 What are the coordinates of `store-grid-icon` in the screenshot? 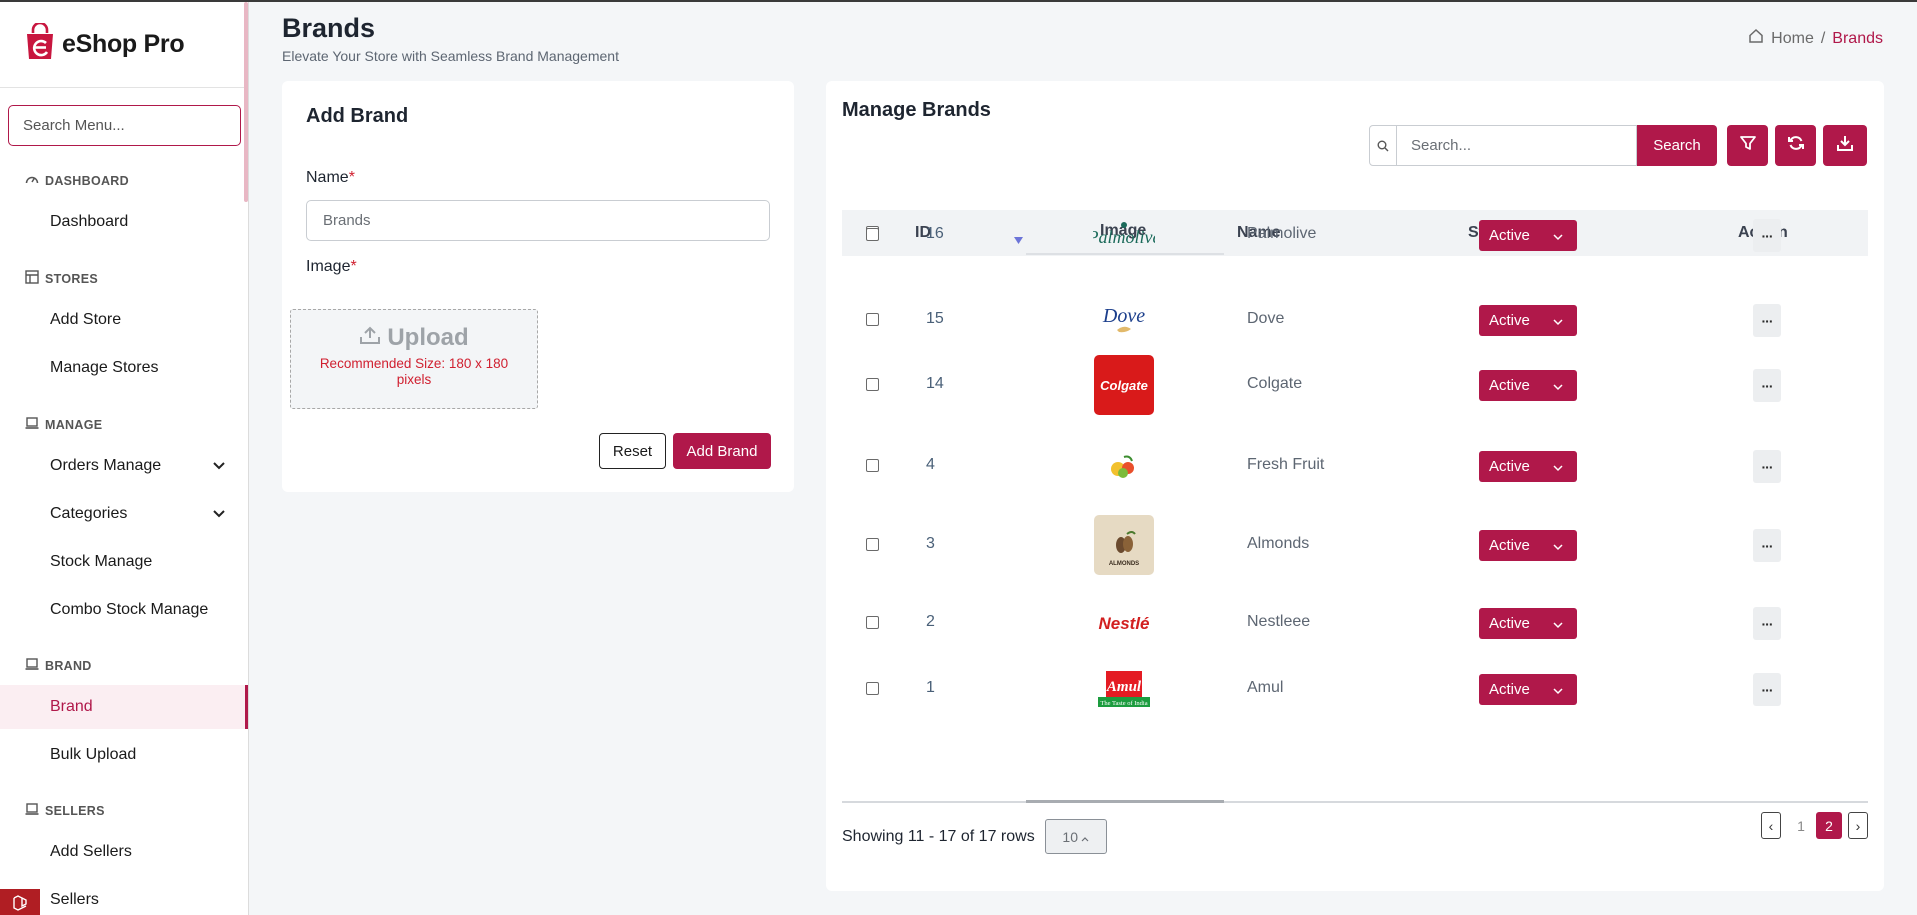 It's located at (32, 278).